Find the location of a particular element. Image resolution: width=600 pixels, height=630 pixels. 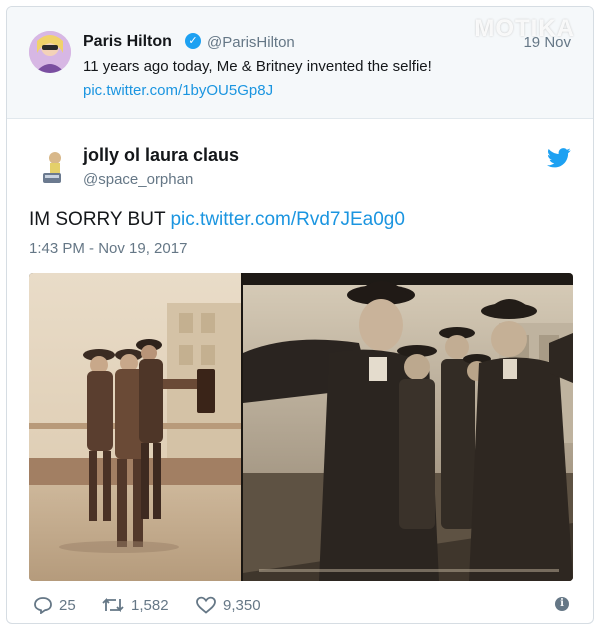

tweet-timestamp: 1:43 PM - Nov 19, 2017 is located at coordinates (108, 248).